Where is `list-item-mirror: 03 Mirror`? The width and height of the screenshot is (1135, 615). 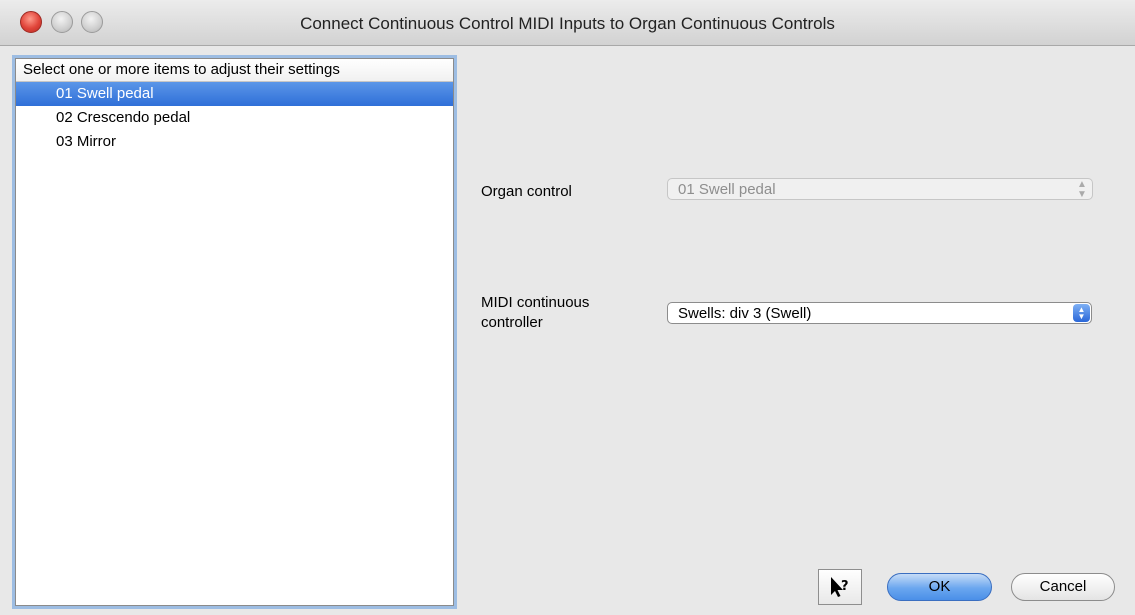 list-item-mirror: 03 Mirror is located at coordinates (234, 142).